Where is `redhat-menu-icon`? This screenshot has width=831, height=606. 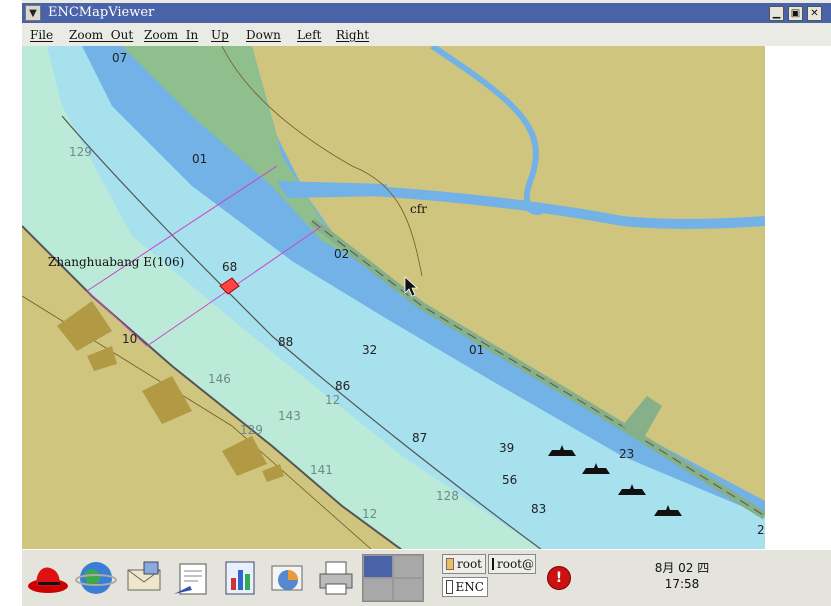
redhat-menu-icon is located at coordinates (48, 578).